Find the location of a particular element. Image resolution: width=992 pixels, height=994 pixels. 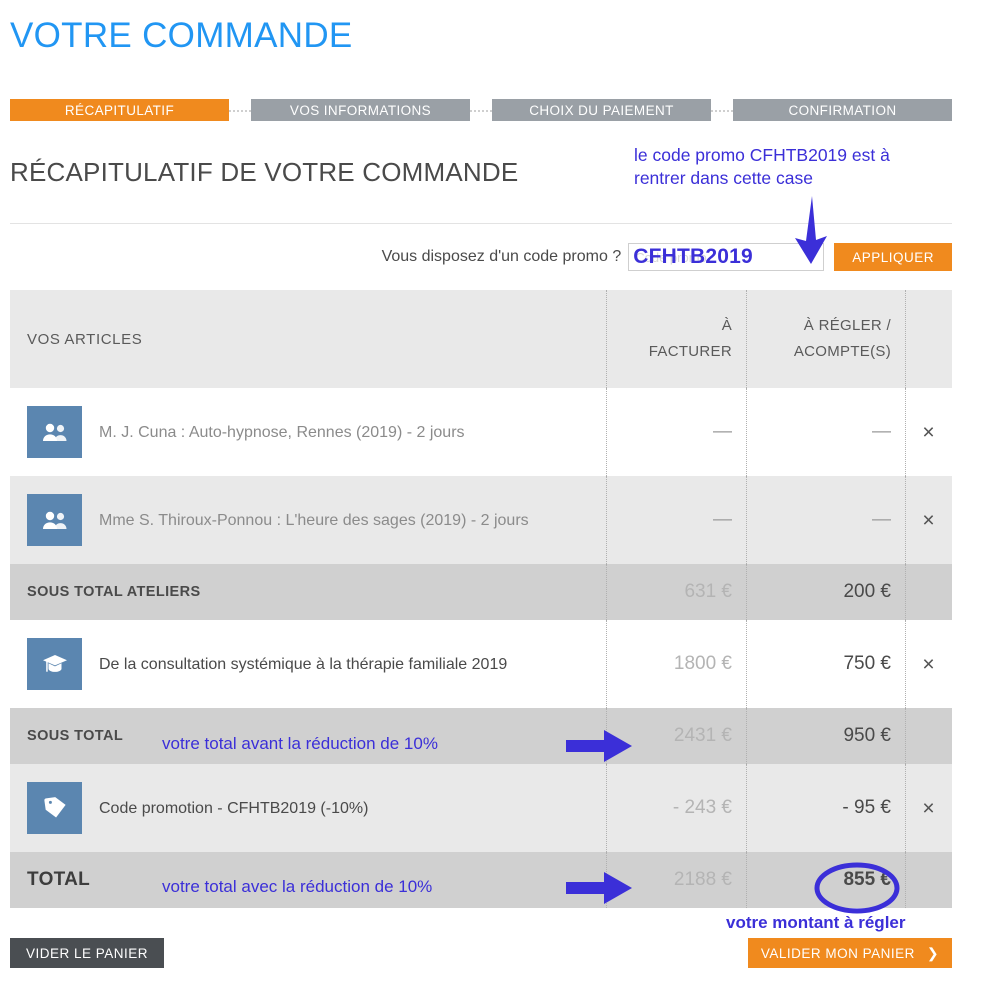

header-a-regler-line2: ACOMPTE(S) is located at coordinates (842, 351).